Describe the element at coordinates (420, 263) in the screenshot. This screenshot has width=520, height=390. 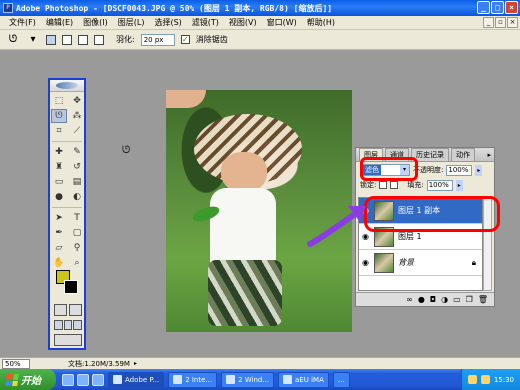
I see `layer-row-background: ◉ 背景 🔒︎` at that location.